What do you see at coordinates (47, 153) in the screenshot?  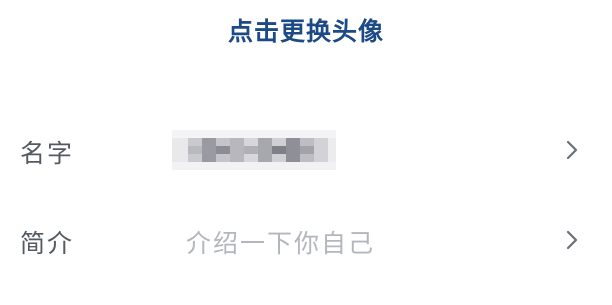 I see `name-label: 名字` at bounding box center [47, 153].